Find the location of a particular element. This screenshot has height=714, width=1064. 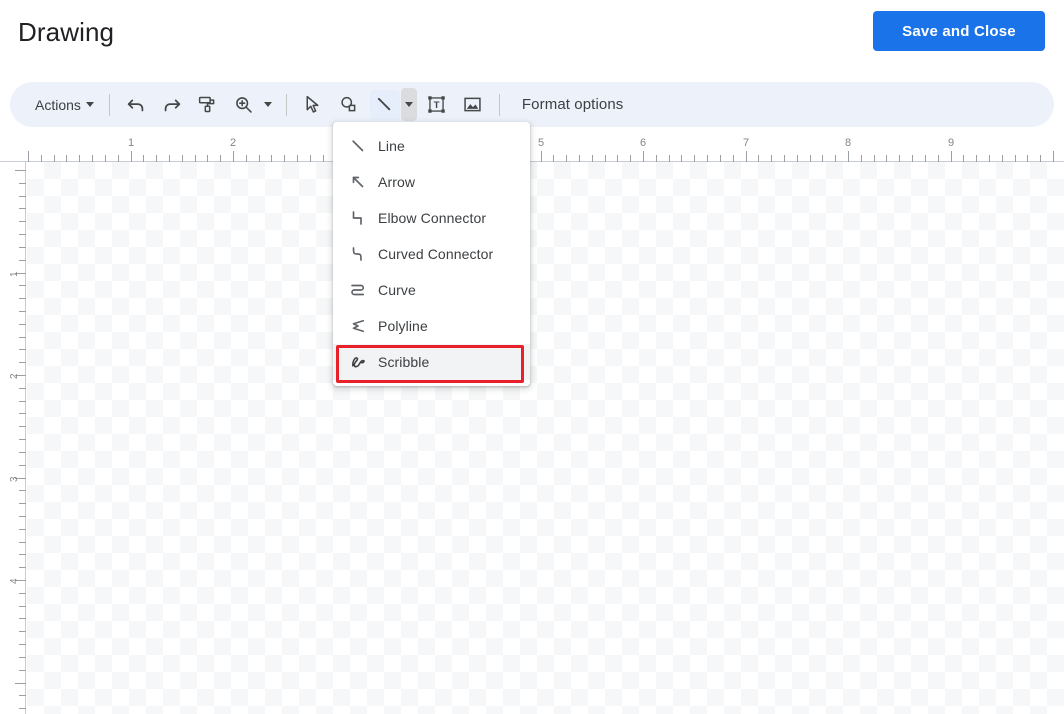

ruler-number: 9 is located at coordinates (951, 143).